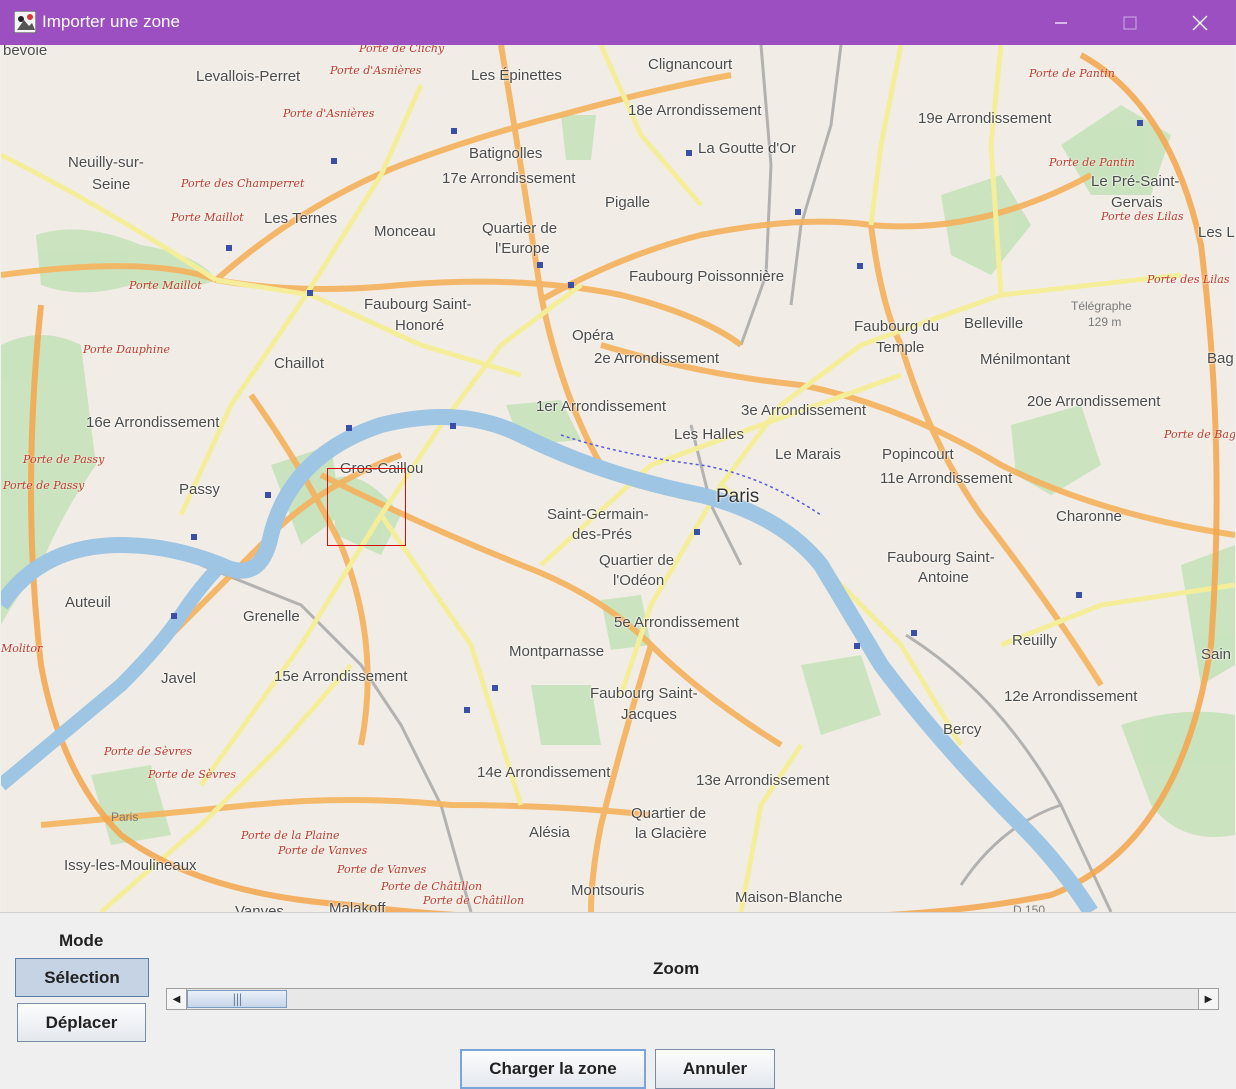 The height and width of the screenshot is (1089, 1236). I want to click on map-label: la Glacière, so click(671, 833).